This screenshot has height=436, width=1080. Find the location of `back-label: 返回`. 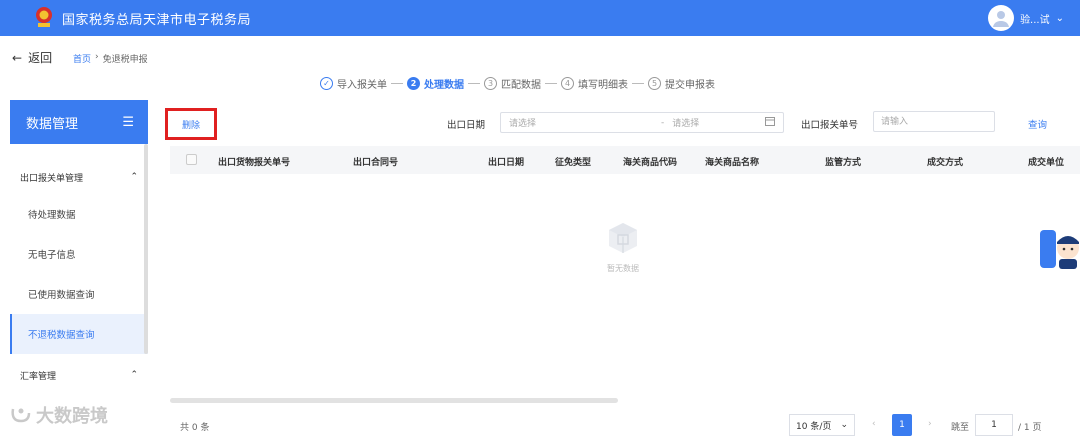

back-label: 返回 is located at coordinates (40, 58).